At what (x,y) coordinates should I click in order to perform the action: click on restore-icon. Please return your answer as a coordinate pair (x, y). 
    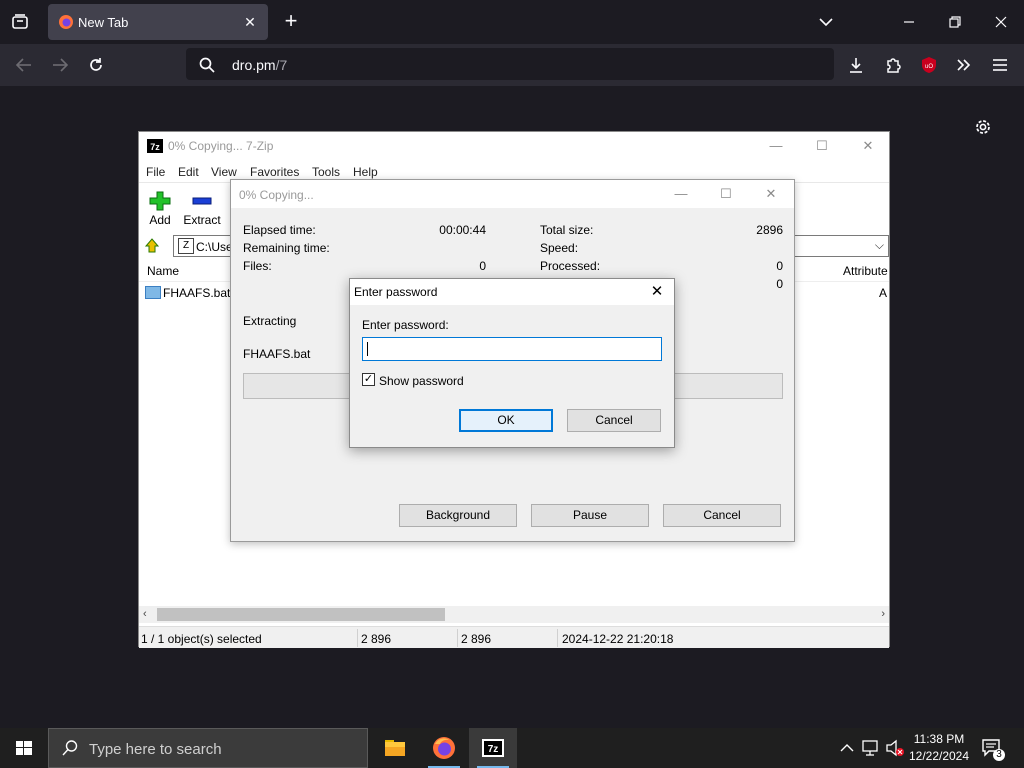
    Looking at the image, I should click on (955, 22).